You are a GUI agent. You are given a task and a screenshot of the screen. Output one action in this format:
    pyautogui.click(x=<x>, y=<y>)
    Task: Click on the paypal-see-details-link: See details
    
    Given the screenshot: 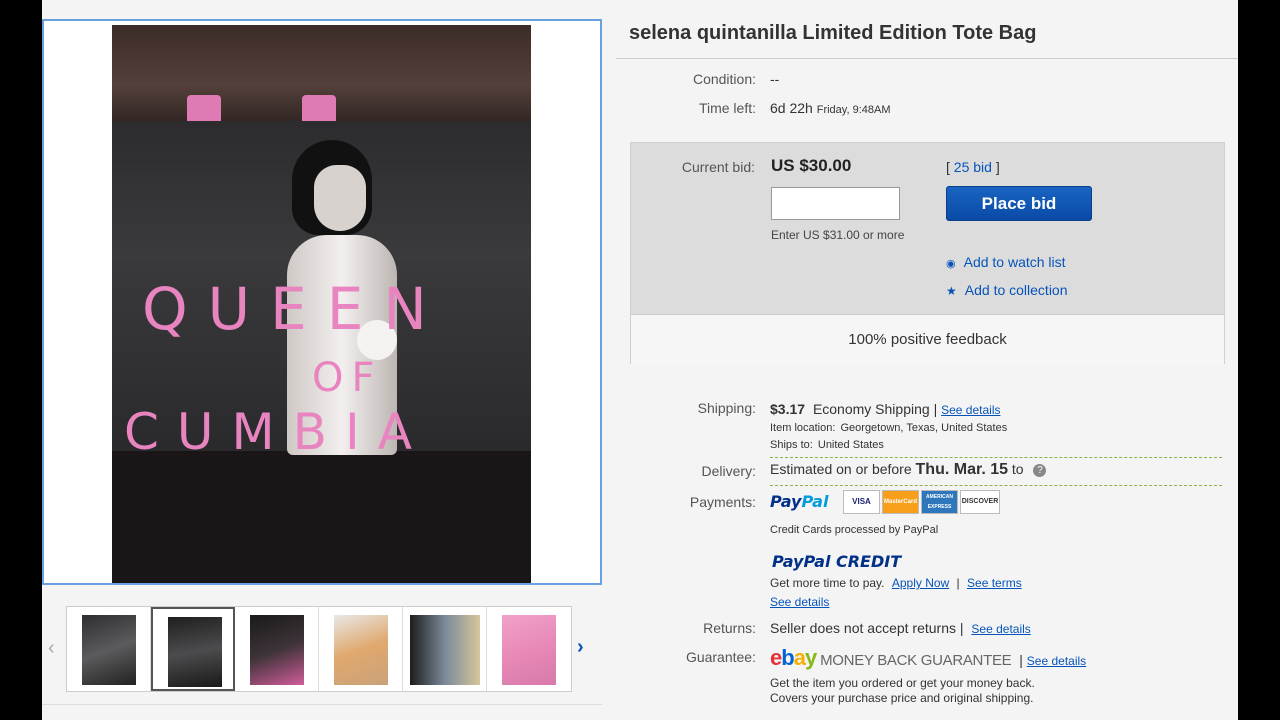 What is the action you would take?
    pyautogui.click(x=799, y=602)
    